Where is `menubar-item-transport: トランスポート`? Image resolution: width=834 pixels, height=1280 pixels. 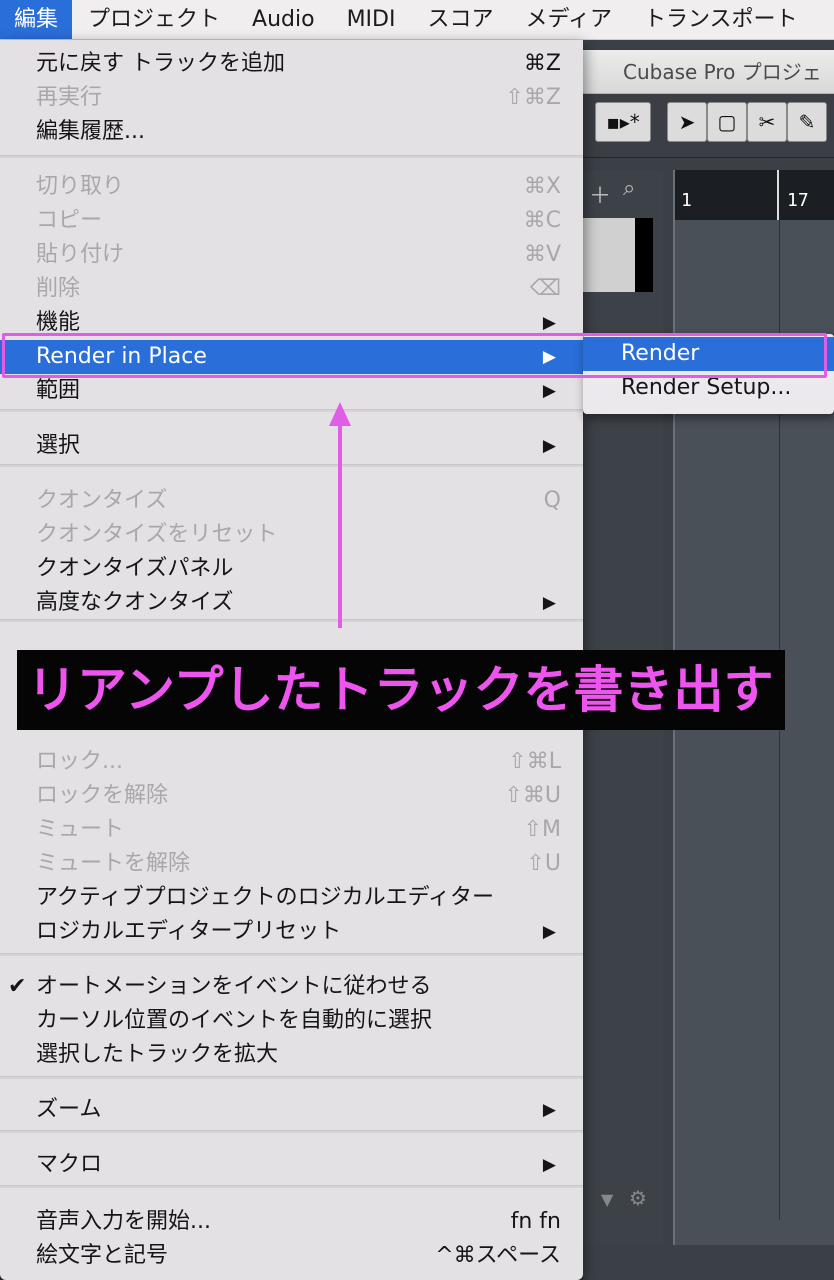 menubar-item-transport: トランスポート is located at coordinates (721, 19).